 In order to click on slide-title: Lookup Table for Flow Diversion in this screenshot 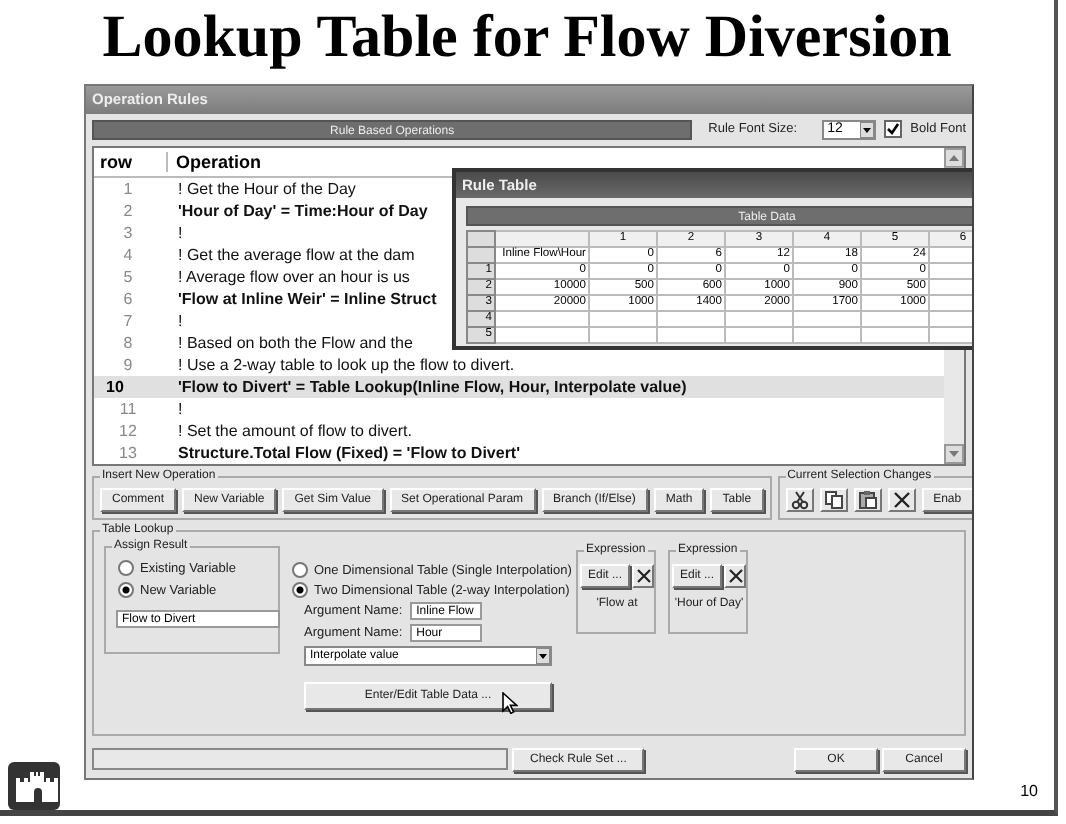, I will do `click(527, 38)`.